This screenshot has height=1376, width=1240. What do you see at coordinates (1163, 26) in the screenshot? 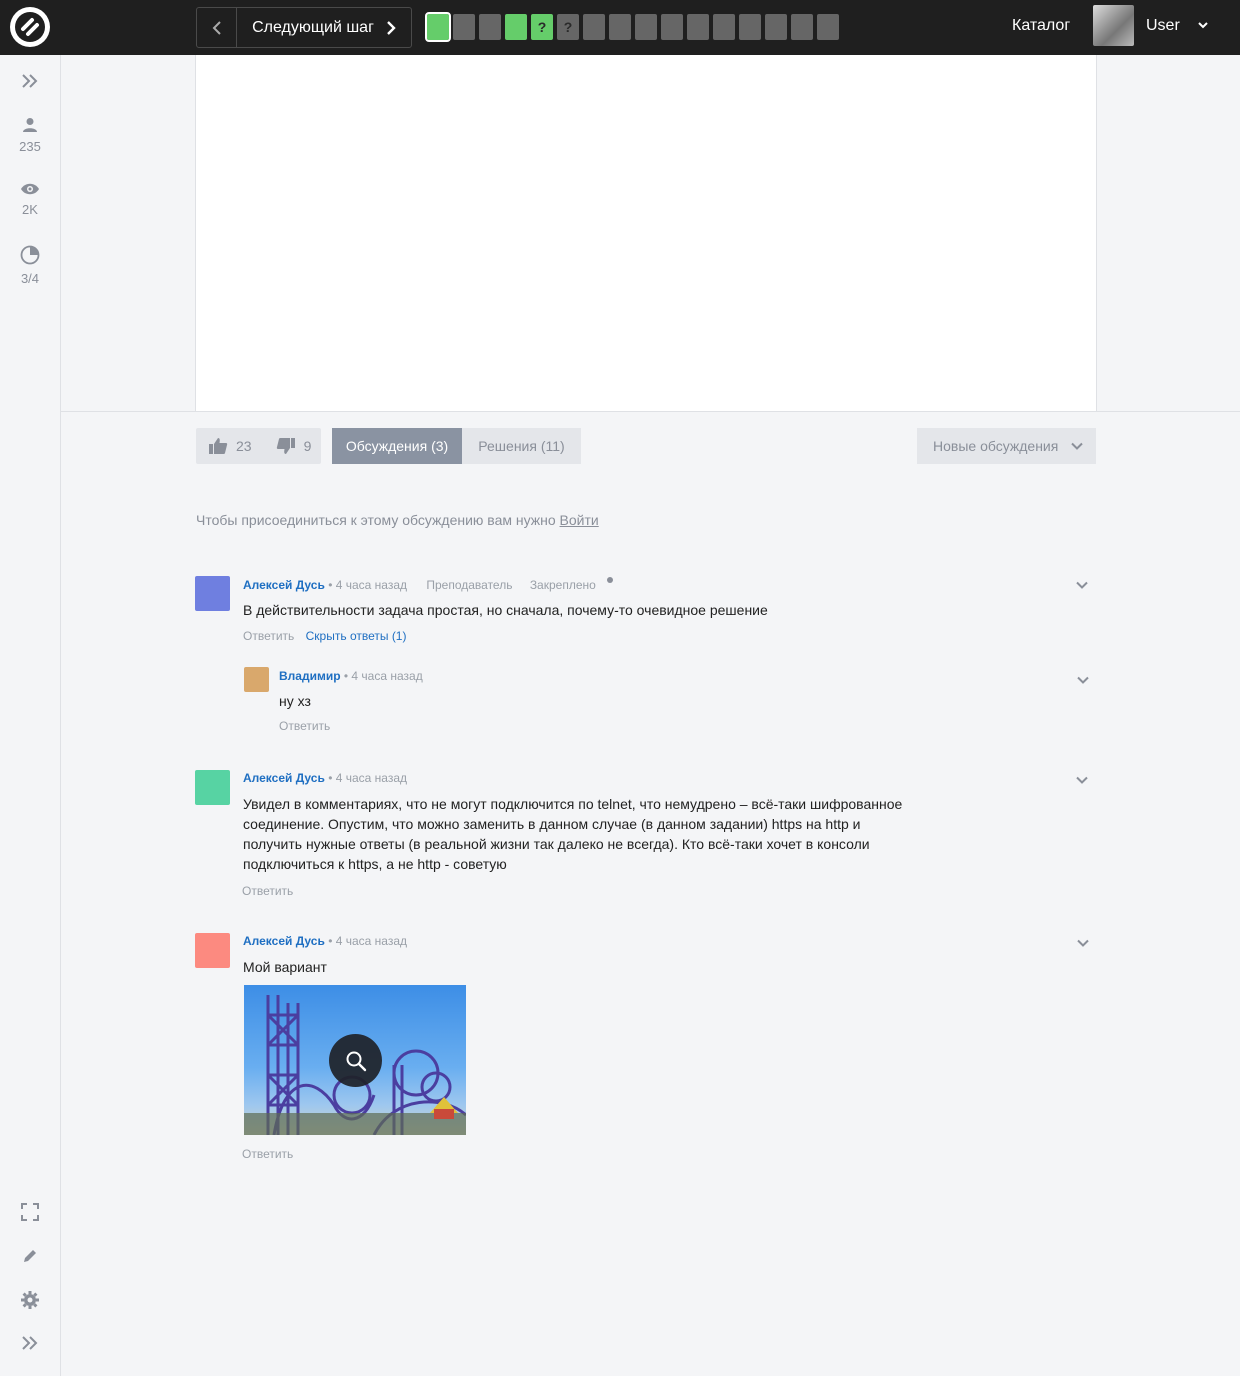
I see `username: User` at bounding box center [1163, 26].